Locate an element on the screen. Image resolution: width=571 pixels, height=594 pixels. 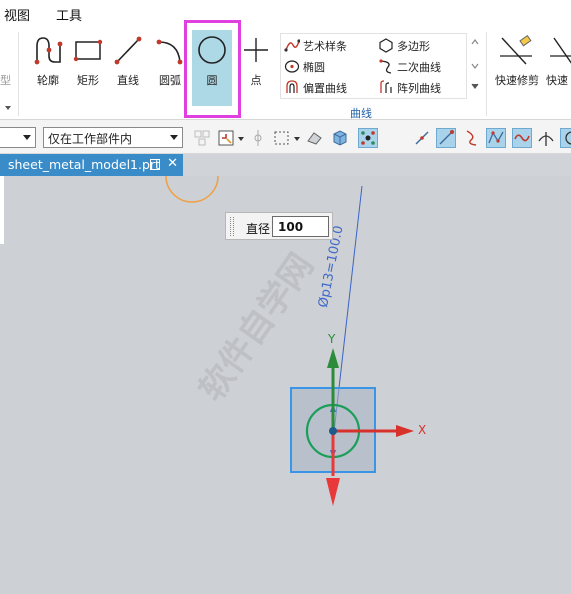
rectangle-icon is located at coordinates (88, 50).